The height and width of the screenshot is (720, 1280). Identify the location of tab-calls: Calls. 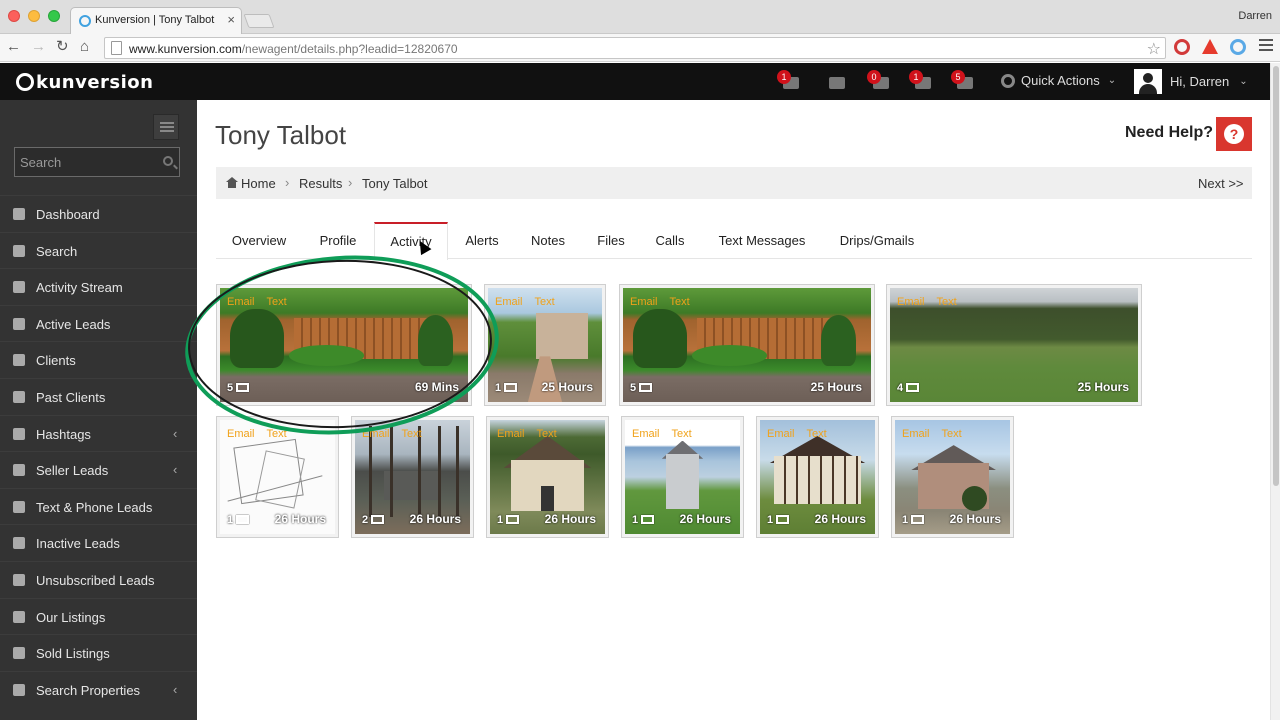
(670, 240).